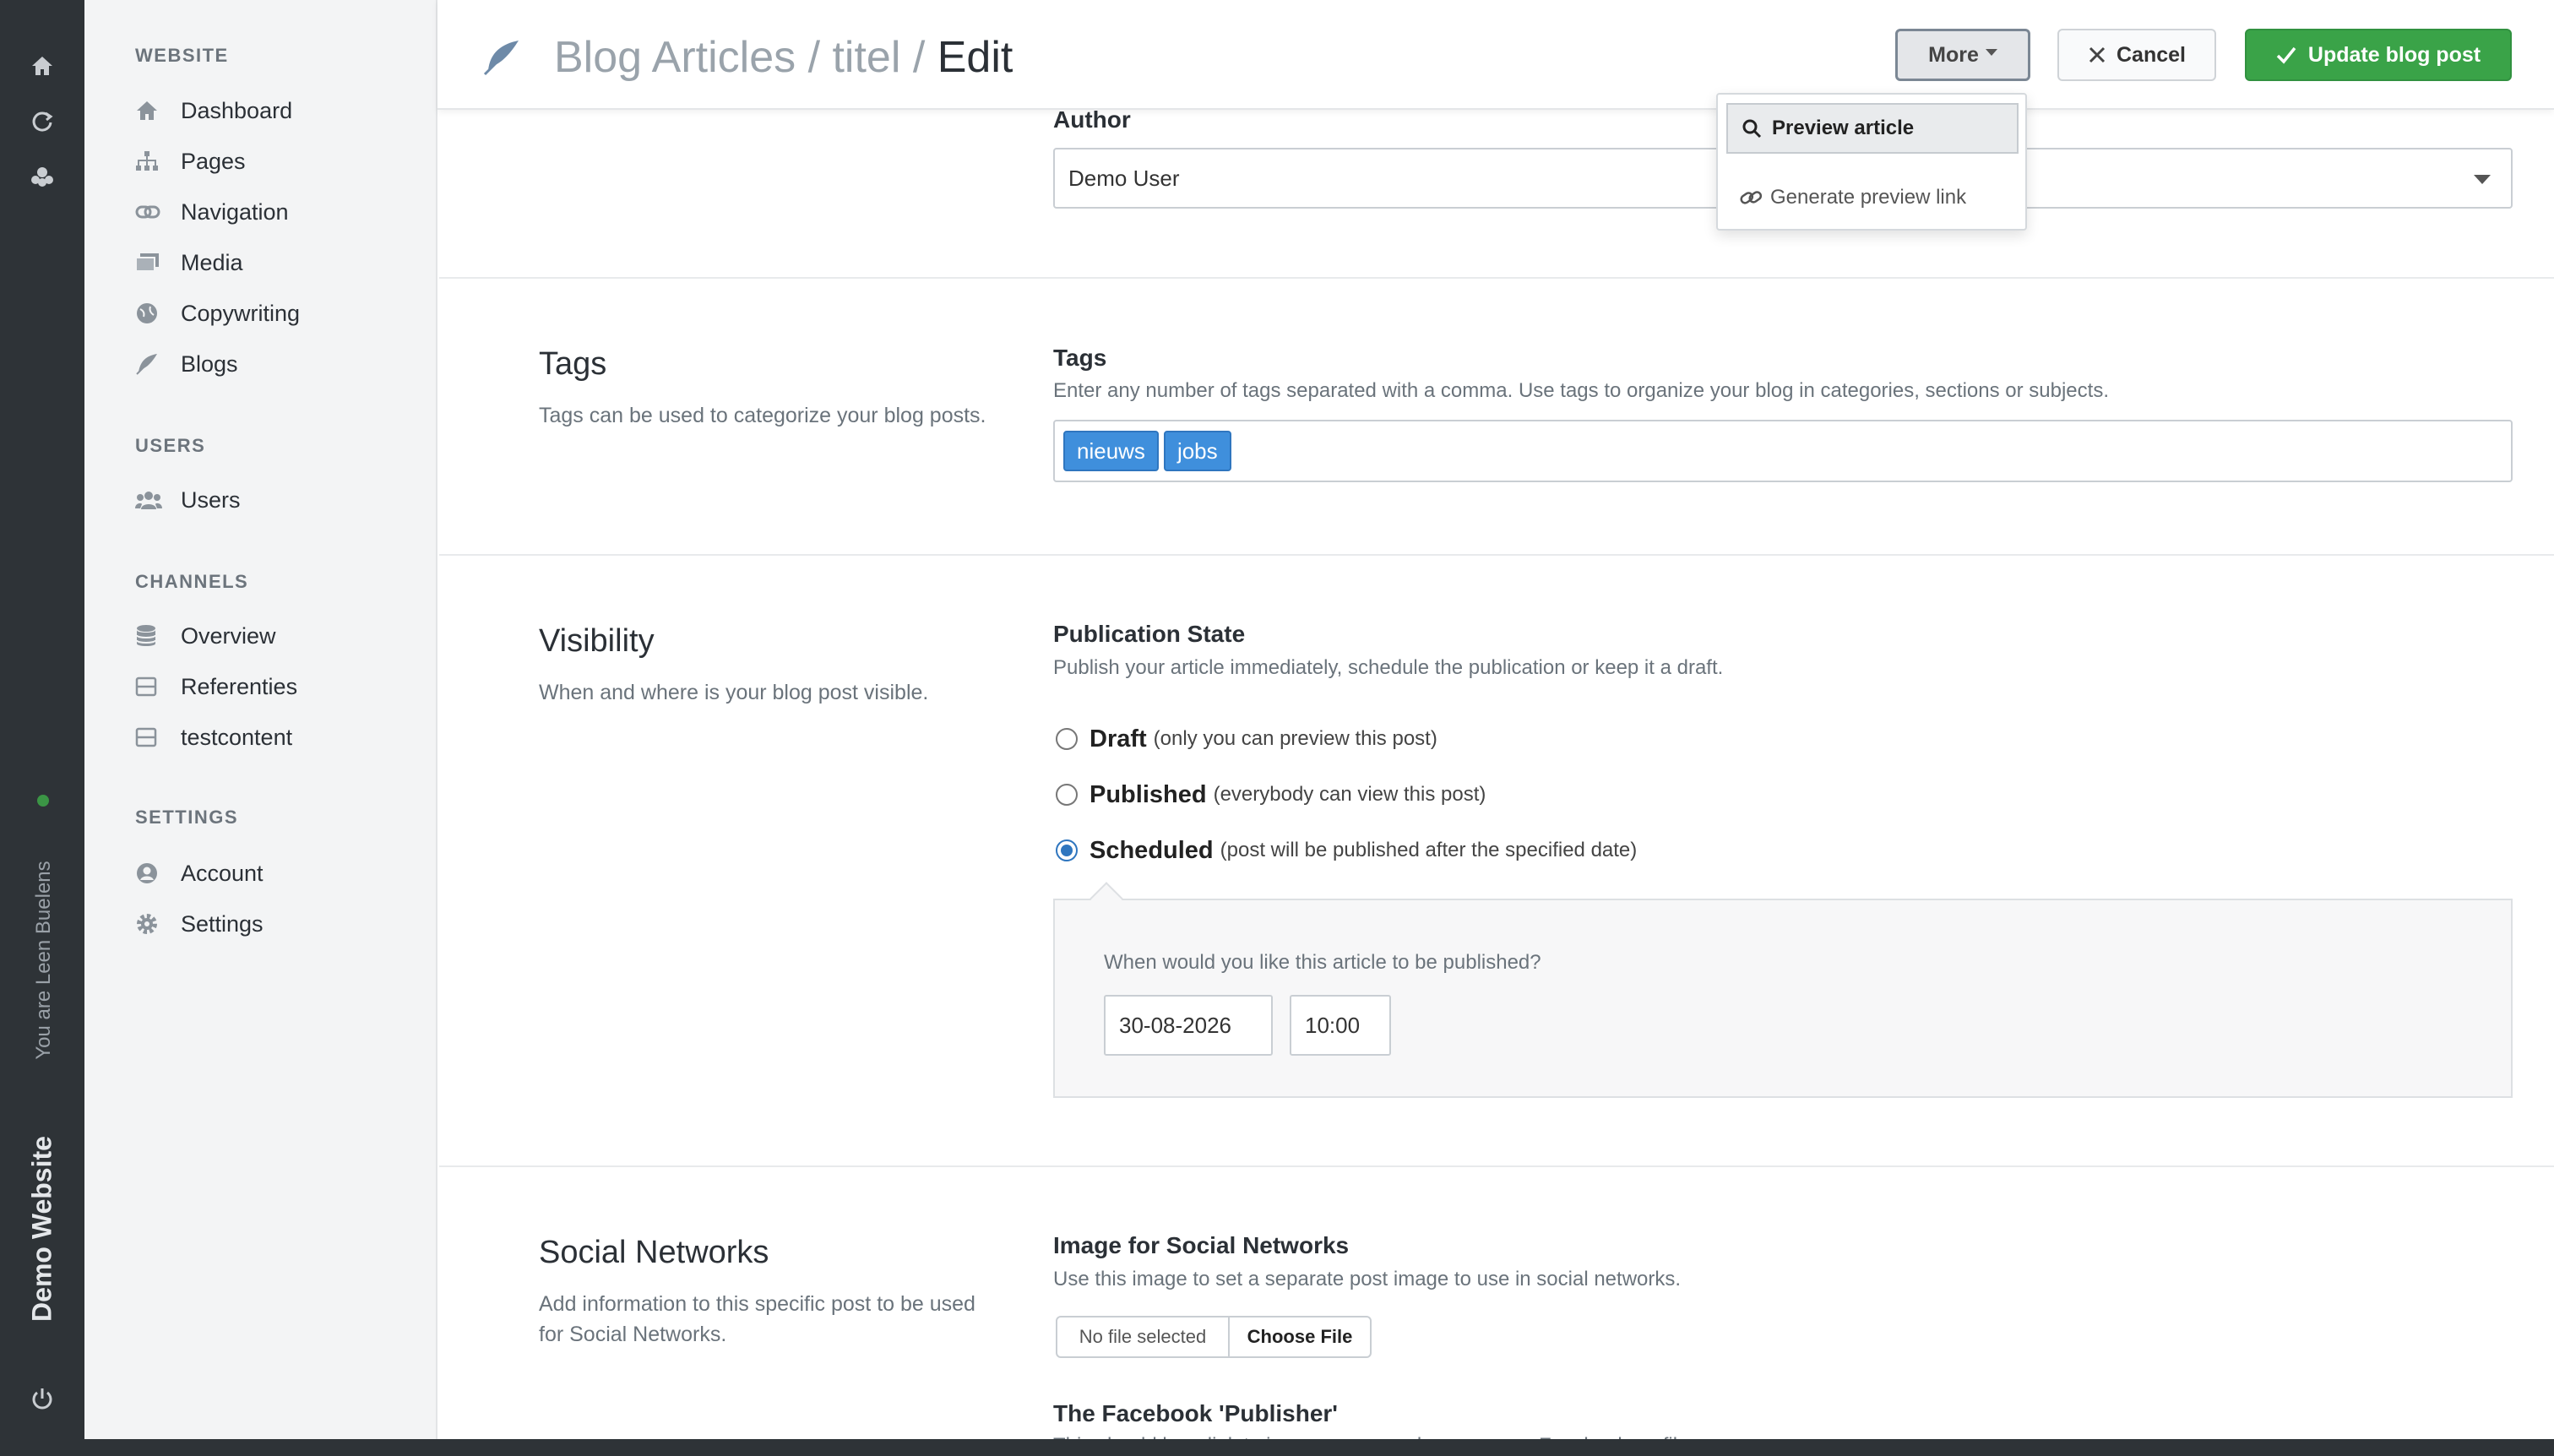  I want to click on sidebar-item-overview: Overview, so click(278, 636).